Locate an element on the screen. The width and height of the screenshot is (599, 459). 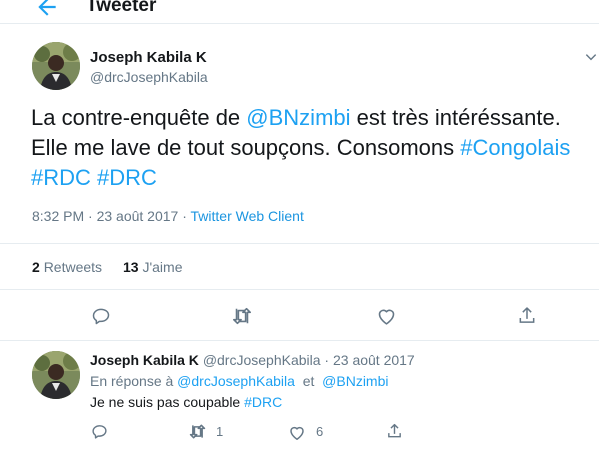
like-count: 6 is located at coordinates (320, 431).